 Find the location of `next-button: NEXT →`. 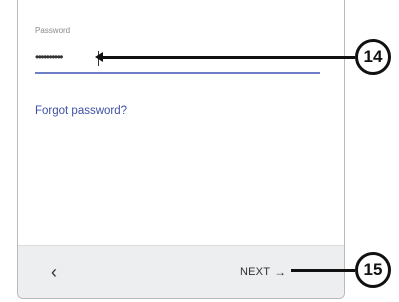

next-button: NEXT → is located at coordinates (263, 272).